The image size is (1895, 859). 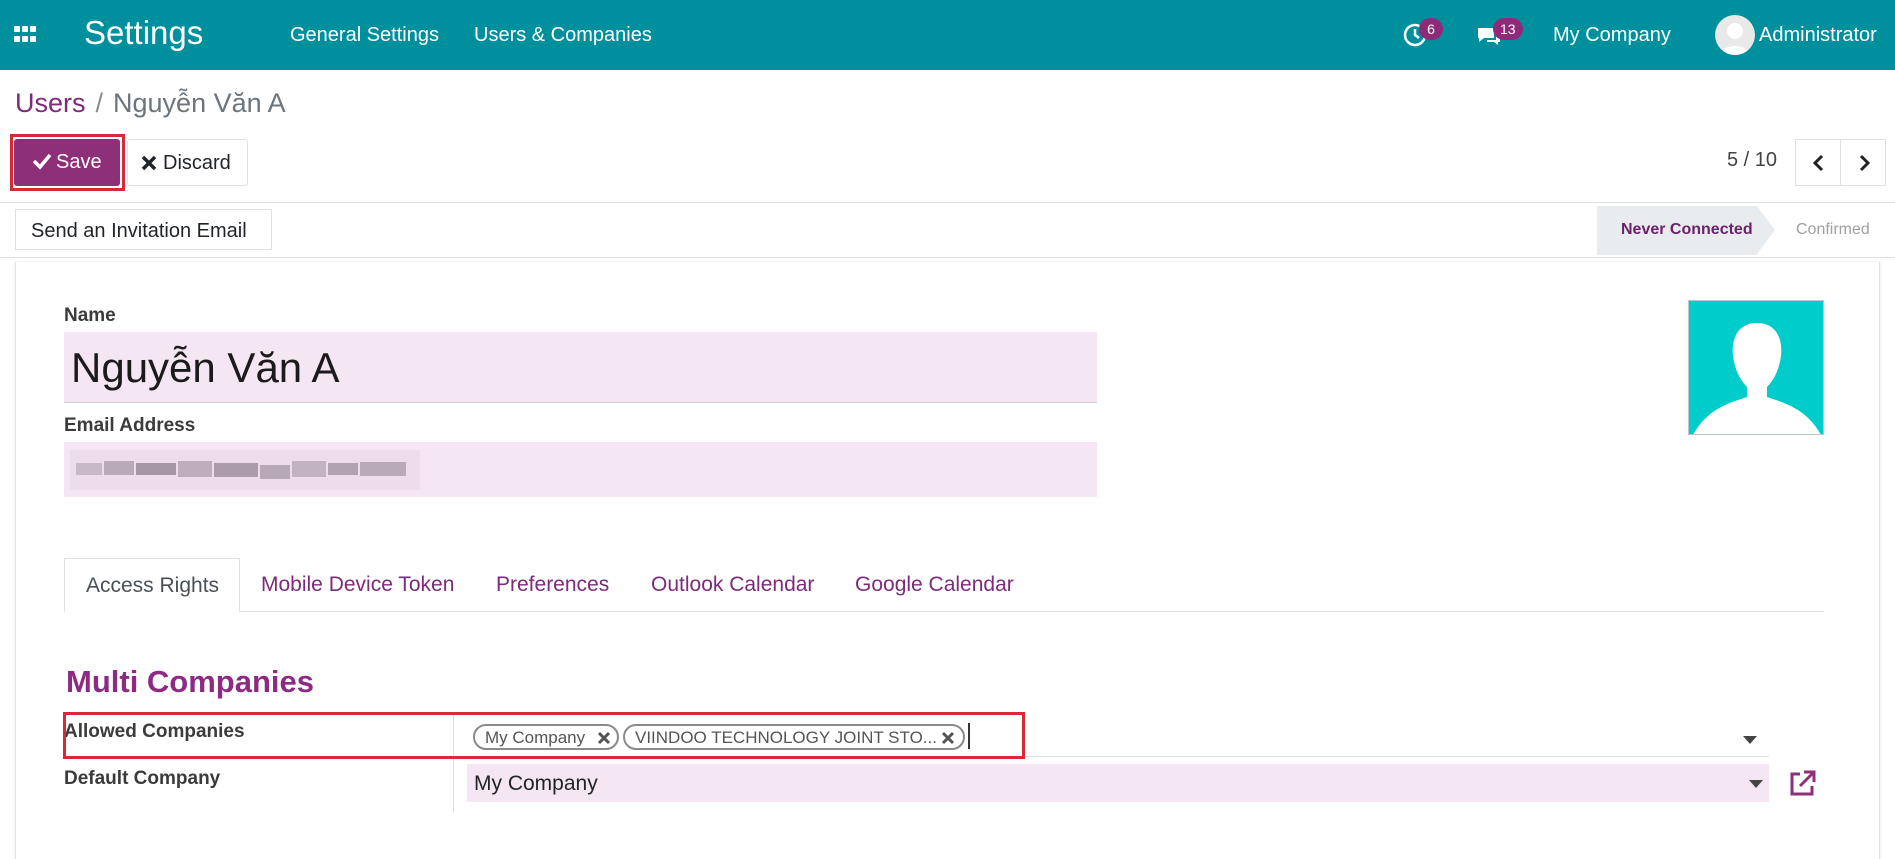 I want to click on tab-access-rights: Access Rights, so click(x=152, y=585).